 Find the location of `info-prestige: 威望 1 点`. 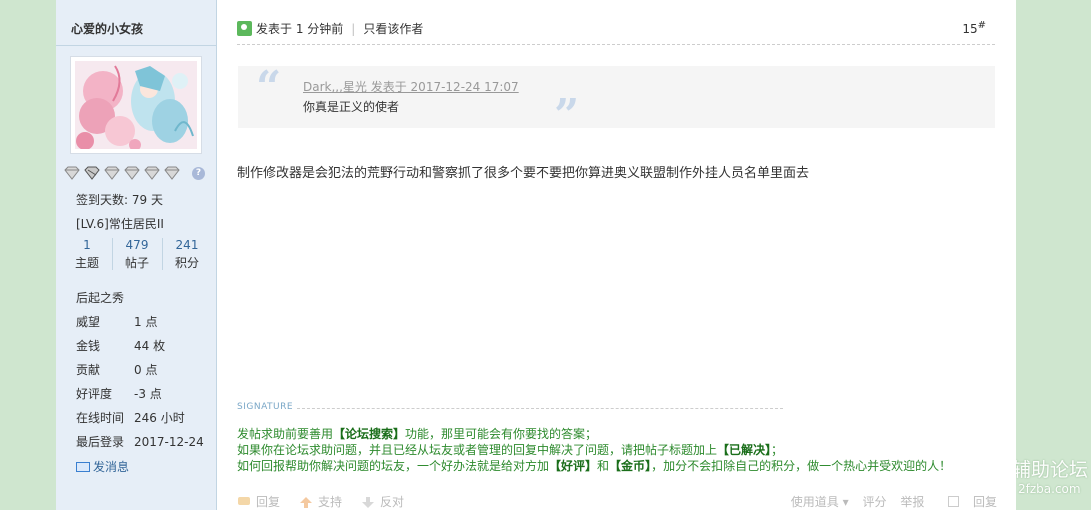

info-prestige: 威望 1 点 is located at coordinates (116, 321).